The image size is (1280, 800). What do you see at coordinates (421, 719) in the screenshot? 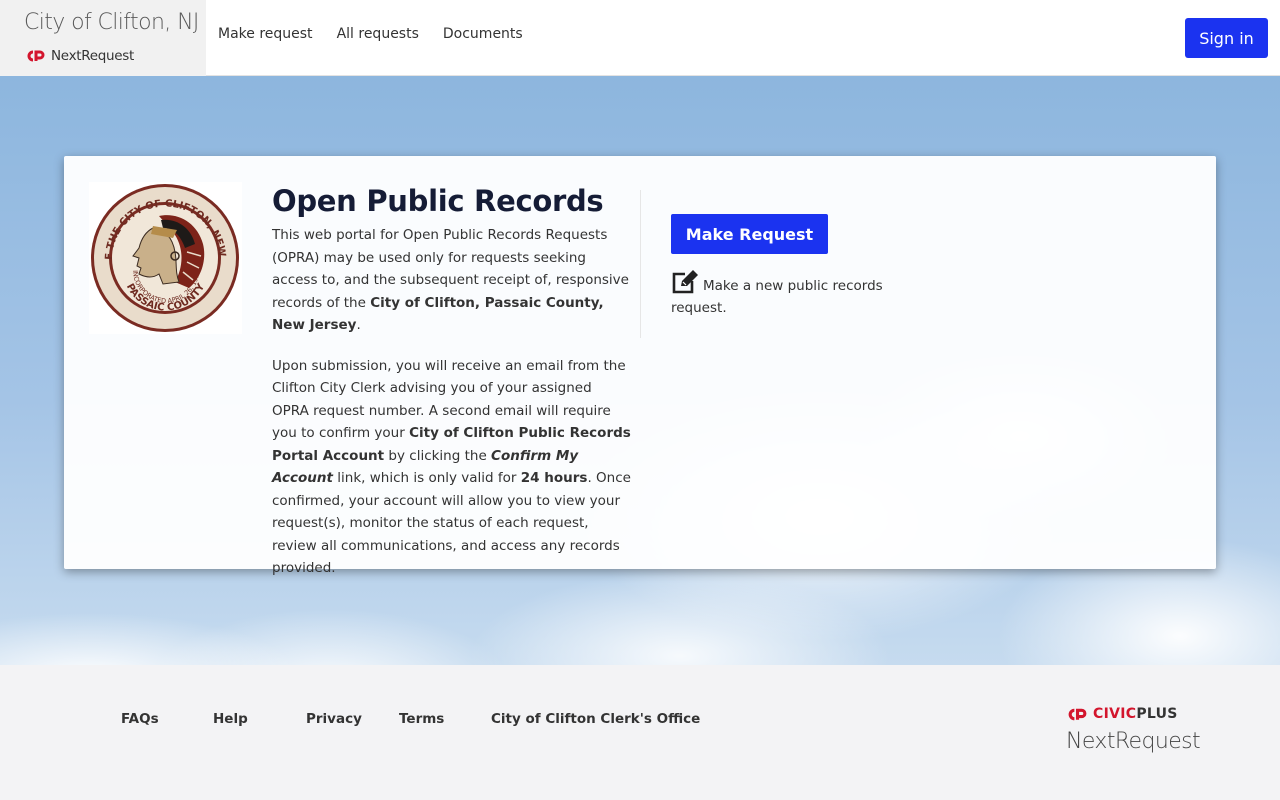
I see `footer-link-terms: Terms` at bounding box center [421, 719].